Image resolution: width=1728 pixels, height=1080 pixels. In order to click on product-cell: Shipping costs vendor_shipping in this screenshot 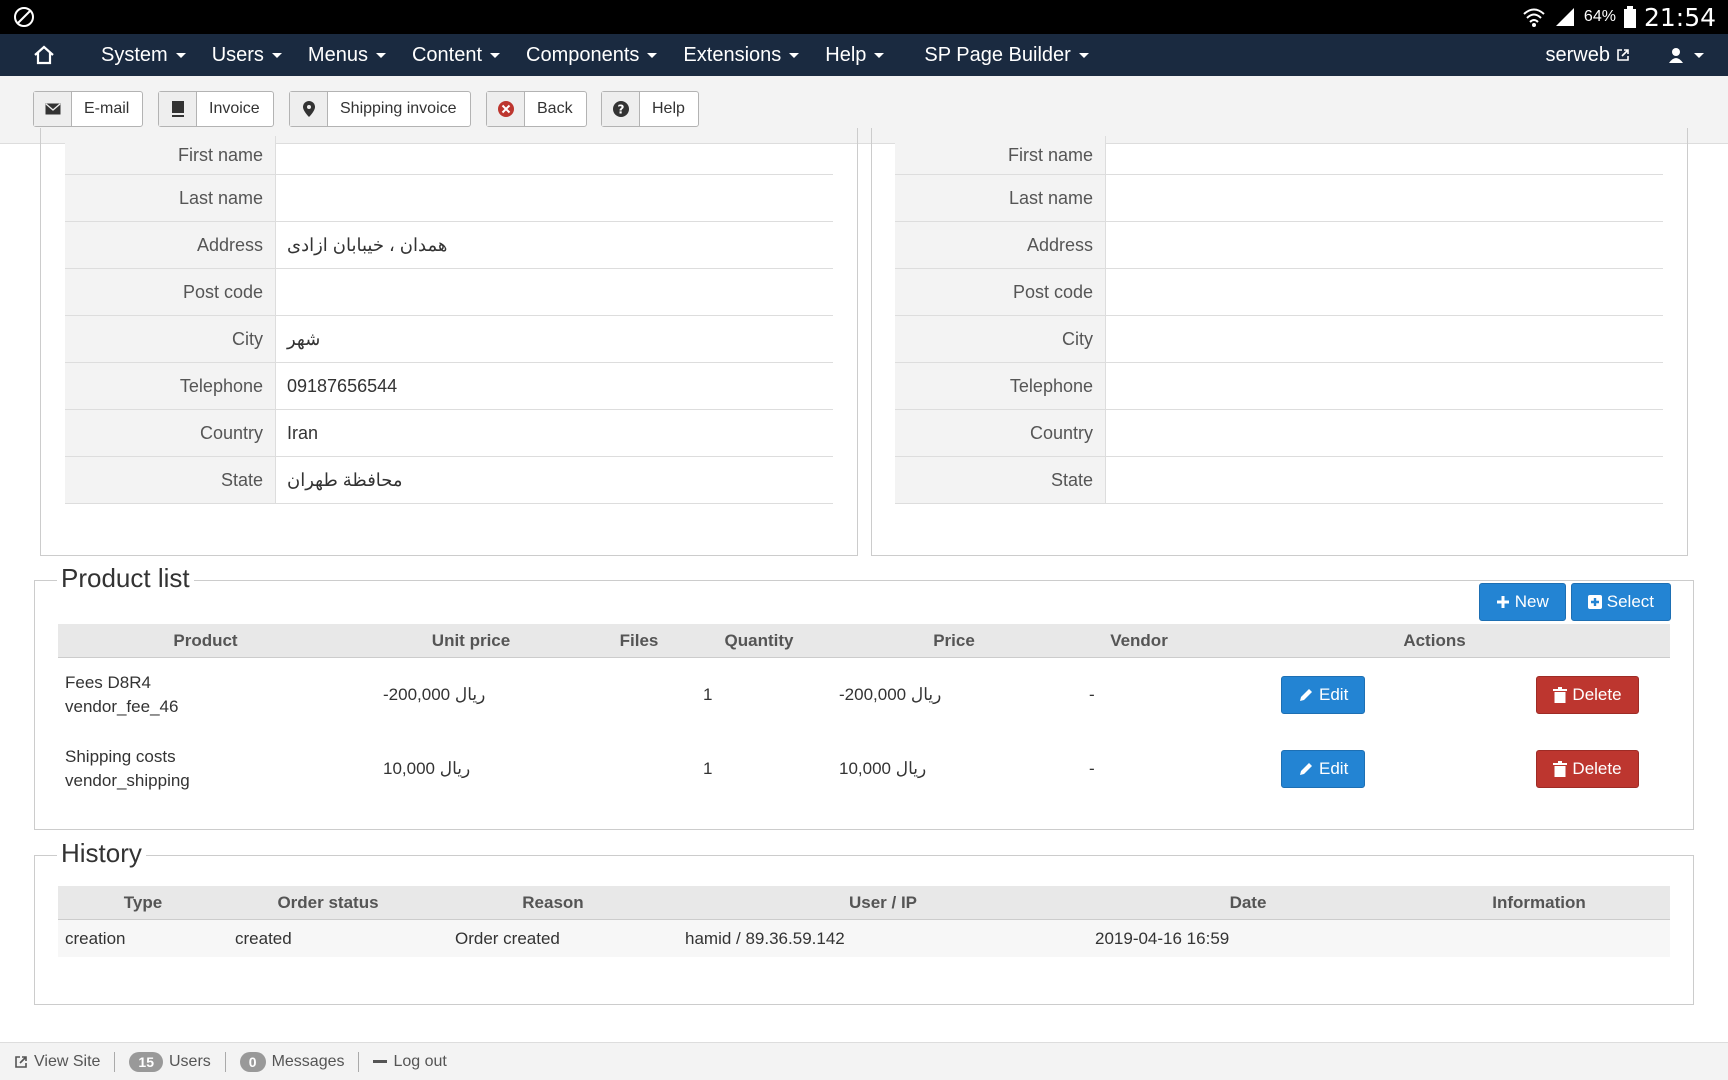, I will do `click(205, 769)`.